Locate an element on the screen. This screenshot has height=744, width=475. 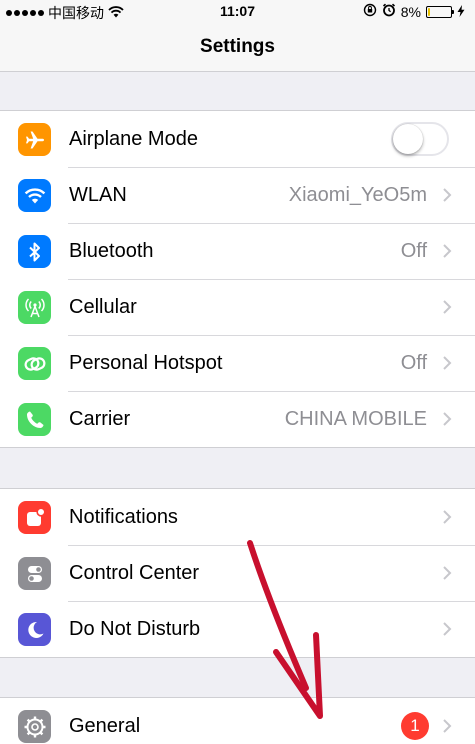
bluetooth-icon is located at coordinates (34, 251).